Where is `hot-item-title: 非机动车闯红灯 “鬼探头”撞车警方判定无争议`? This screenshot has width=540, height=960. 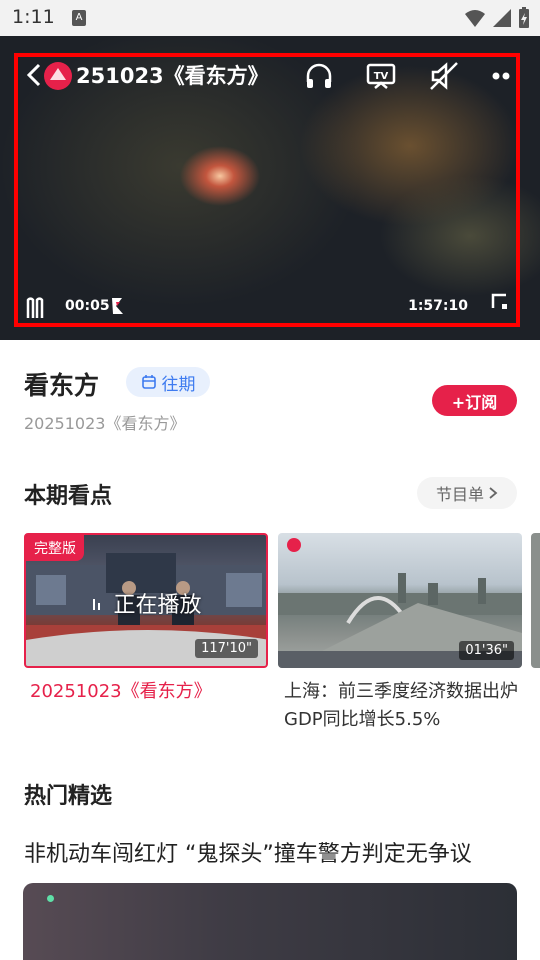 hot-item-title: 非机动车闯红灯 “鬼探头”撞车警方判定无争议 is located at coordinates (248, 852).